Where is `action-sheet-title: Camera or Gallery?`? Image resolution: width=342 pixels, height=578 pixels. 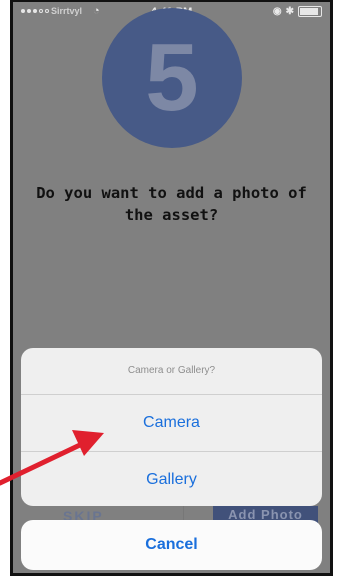
action-sheet-title: Camera or Gallery? is located at coordinates (171, 370).